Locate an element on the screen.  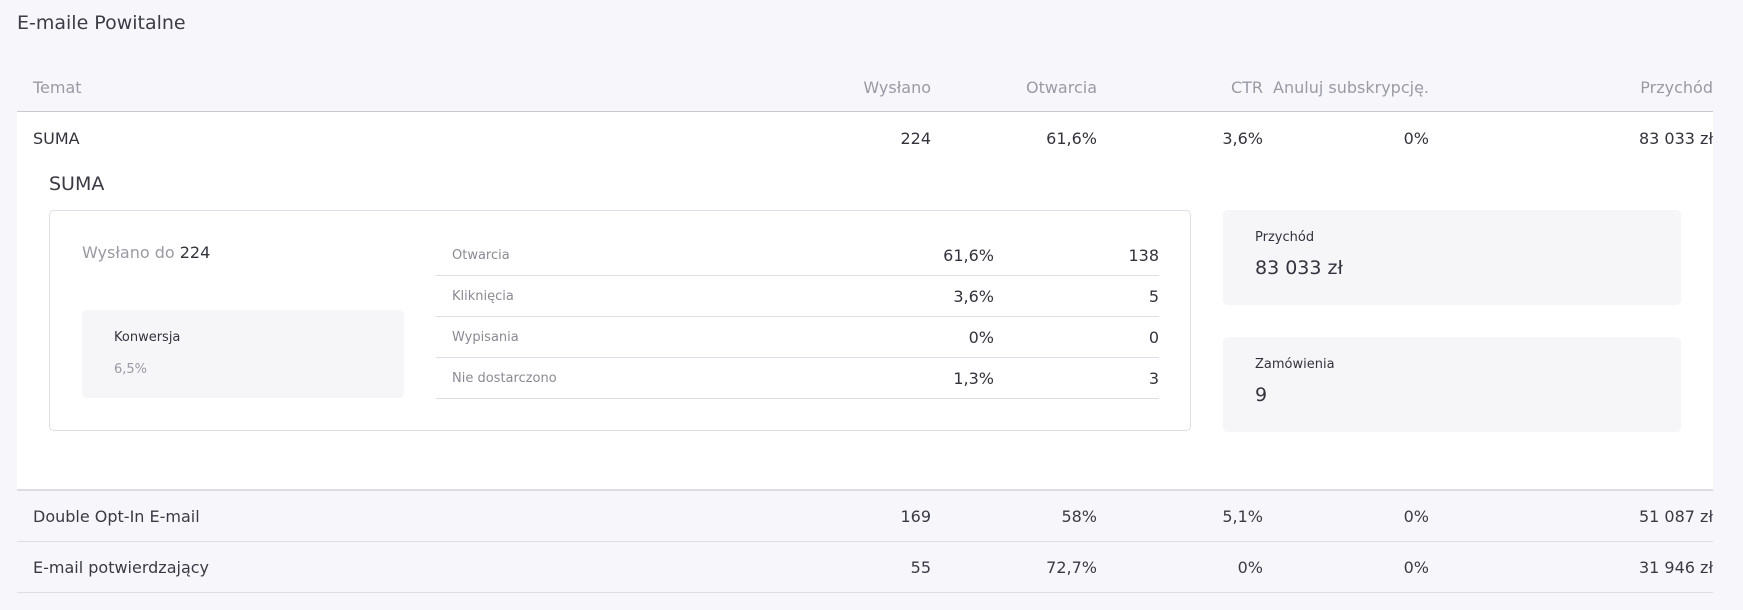
sum-unsubscribe: 0% is located at coordinates (1416, 138).